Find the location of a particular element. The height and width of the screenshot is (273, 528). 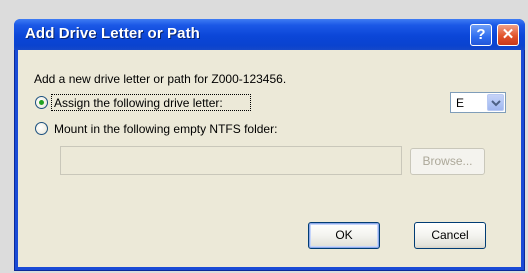

assign-drive-letter-radio is located at coordinates (41, 102).